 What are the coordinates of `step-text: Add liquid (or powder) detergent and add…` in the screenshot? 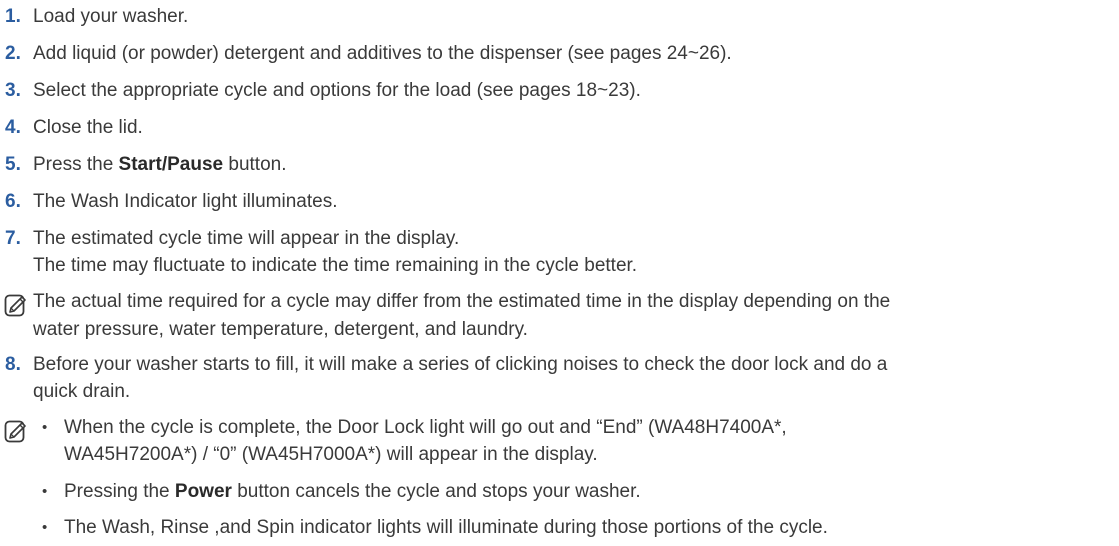 It's located at (382, 53).